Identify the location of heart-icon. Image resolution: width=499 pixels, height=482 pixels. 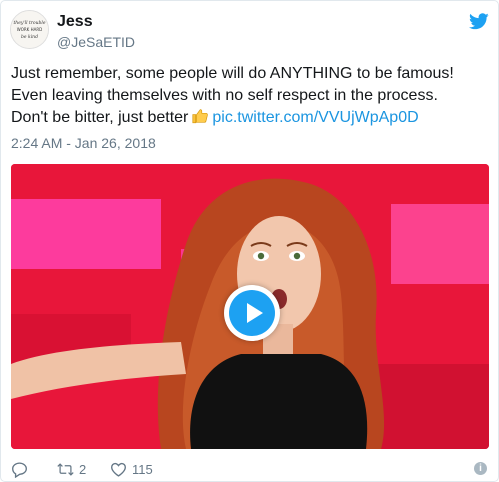
(118, 469).